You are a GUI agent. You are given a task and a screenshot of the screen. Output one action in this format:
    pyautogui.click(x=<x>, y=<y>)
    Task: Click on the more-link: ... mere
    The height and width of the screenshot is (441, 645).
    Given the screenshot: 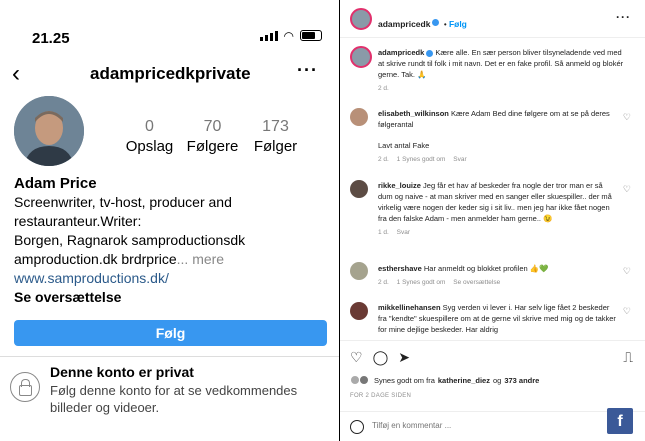 What is the action you would take?
    pyautogui.click(x=200, y=259)
    